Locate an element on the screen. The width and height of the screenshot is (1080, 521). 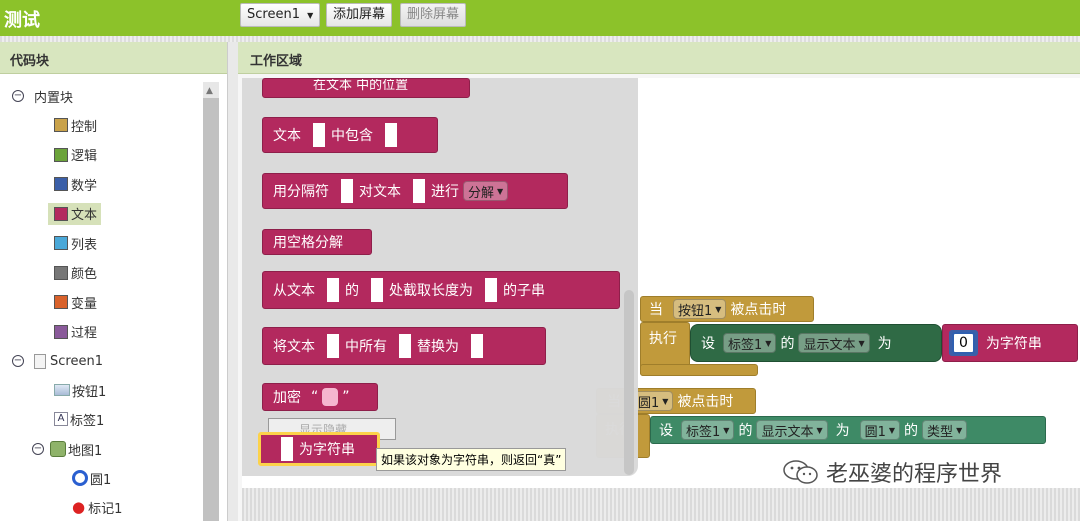
category-item: 文本 is located at coordinates (75, 213).